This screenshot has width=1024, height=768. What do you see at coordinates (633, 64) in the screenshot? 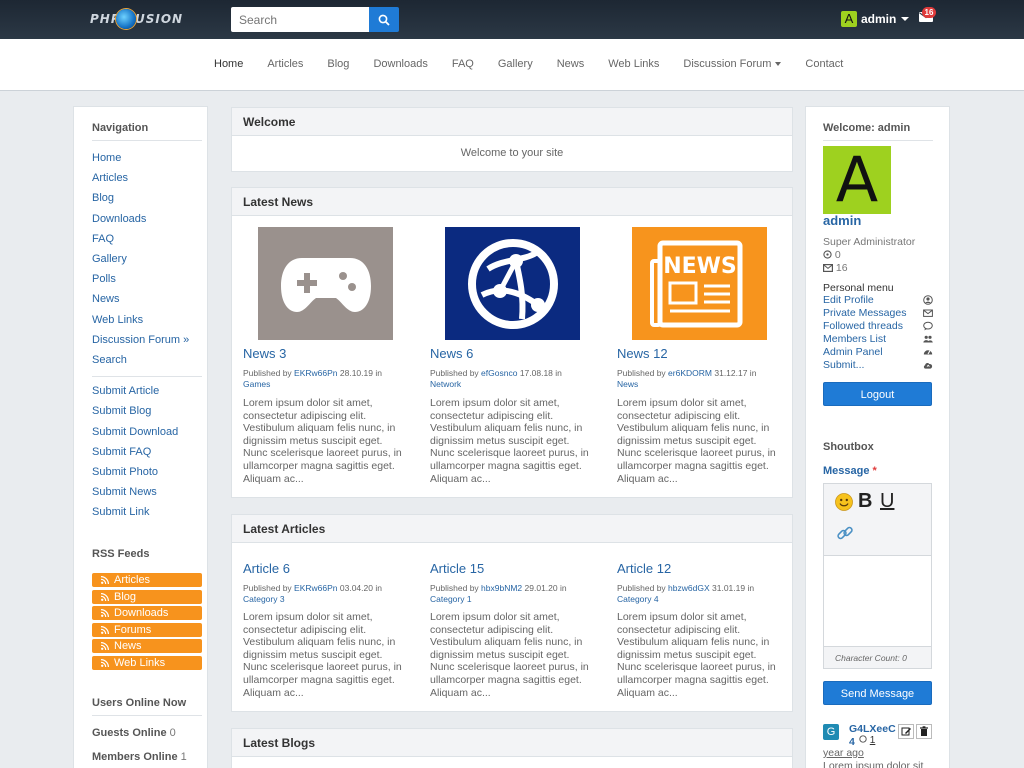
I see `nav-web-links: Web Links` at bounding box center [633, 64].